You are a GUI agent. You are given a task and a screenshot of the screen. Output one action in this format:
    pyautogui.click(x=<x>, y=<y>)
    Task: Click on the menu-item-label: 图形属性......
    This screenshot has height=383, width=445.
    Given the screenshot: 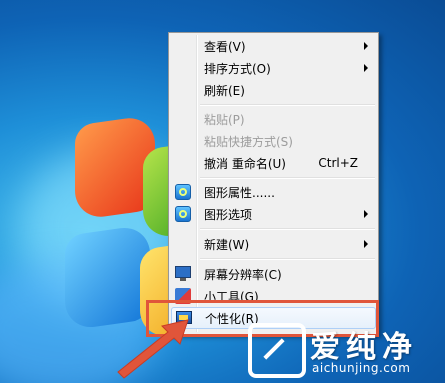 What is the action you would take?
    pyautogui.click(x=239, y=192)
    